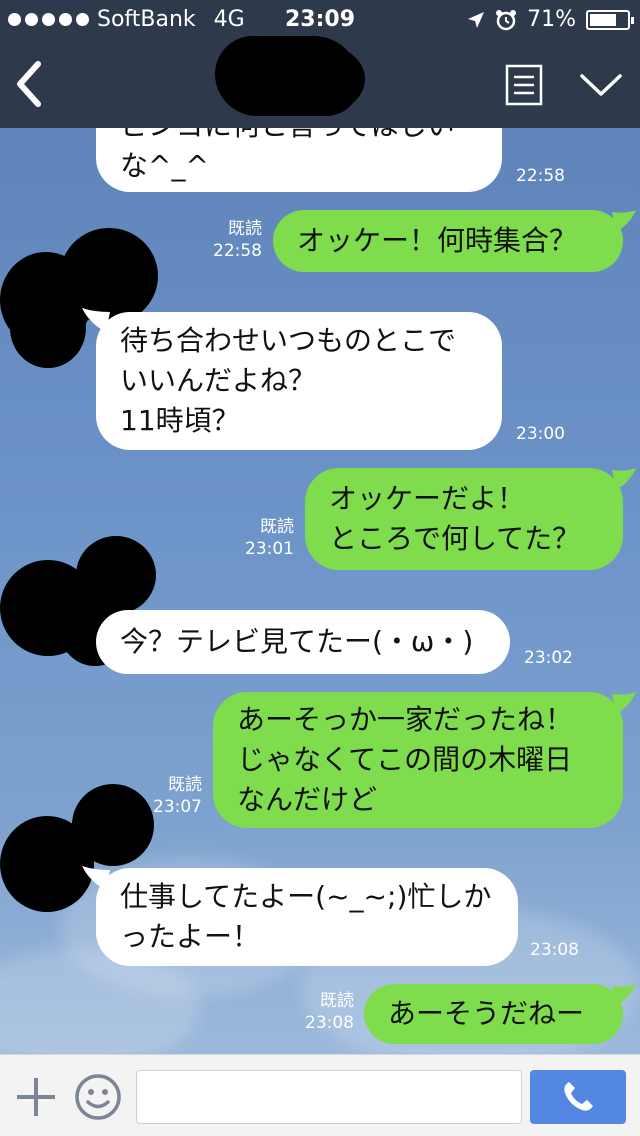 This screenshot has width=640, height=1136. I want to click on incoming-message-bubble: 今？テレビ見てたー(・ω・), so click(303, 642).